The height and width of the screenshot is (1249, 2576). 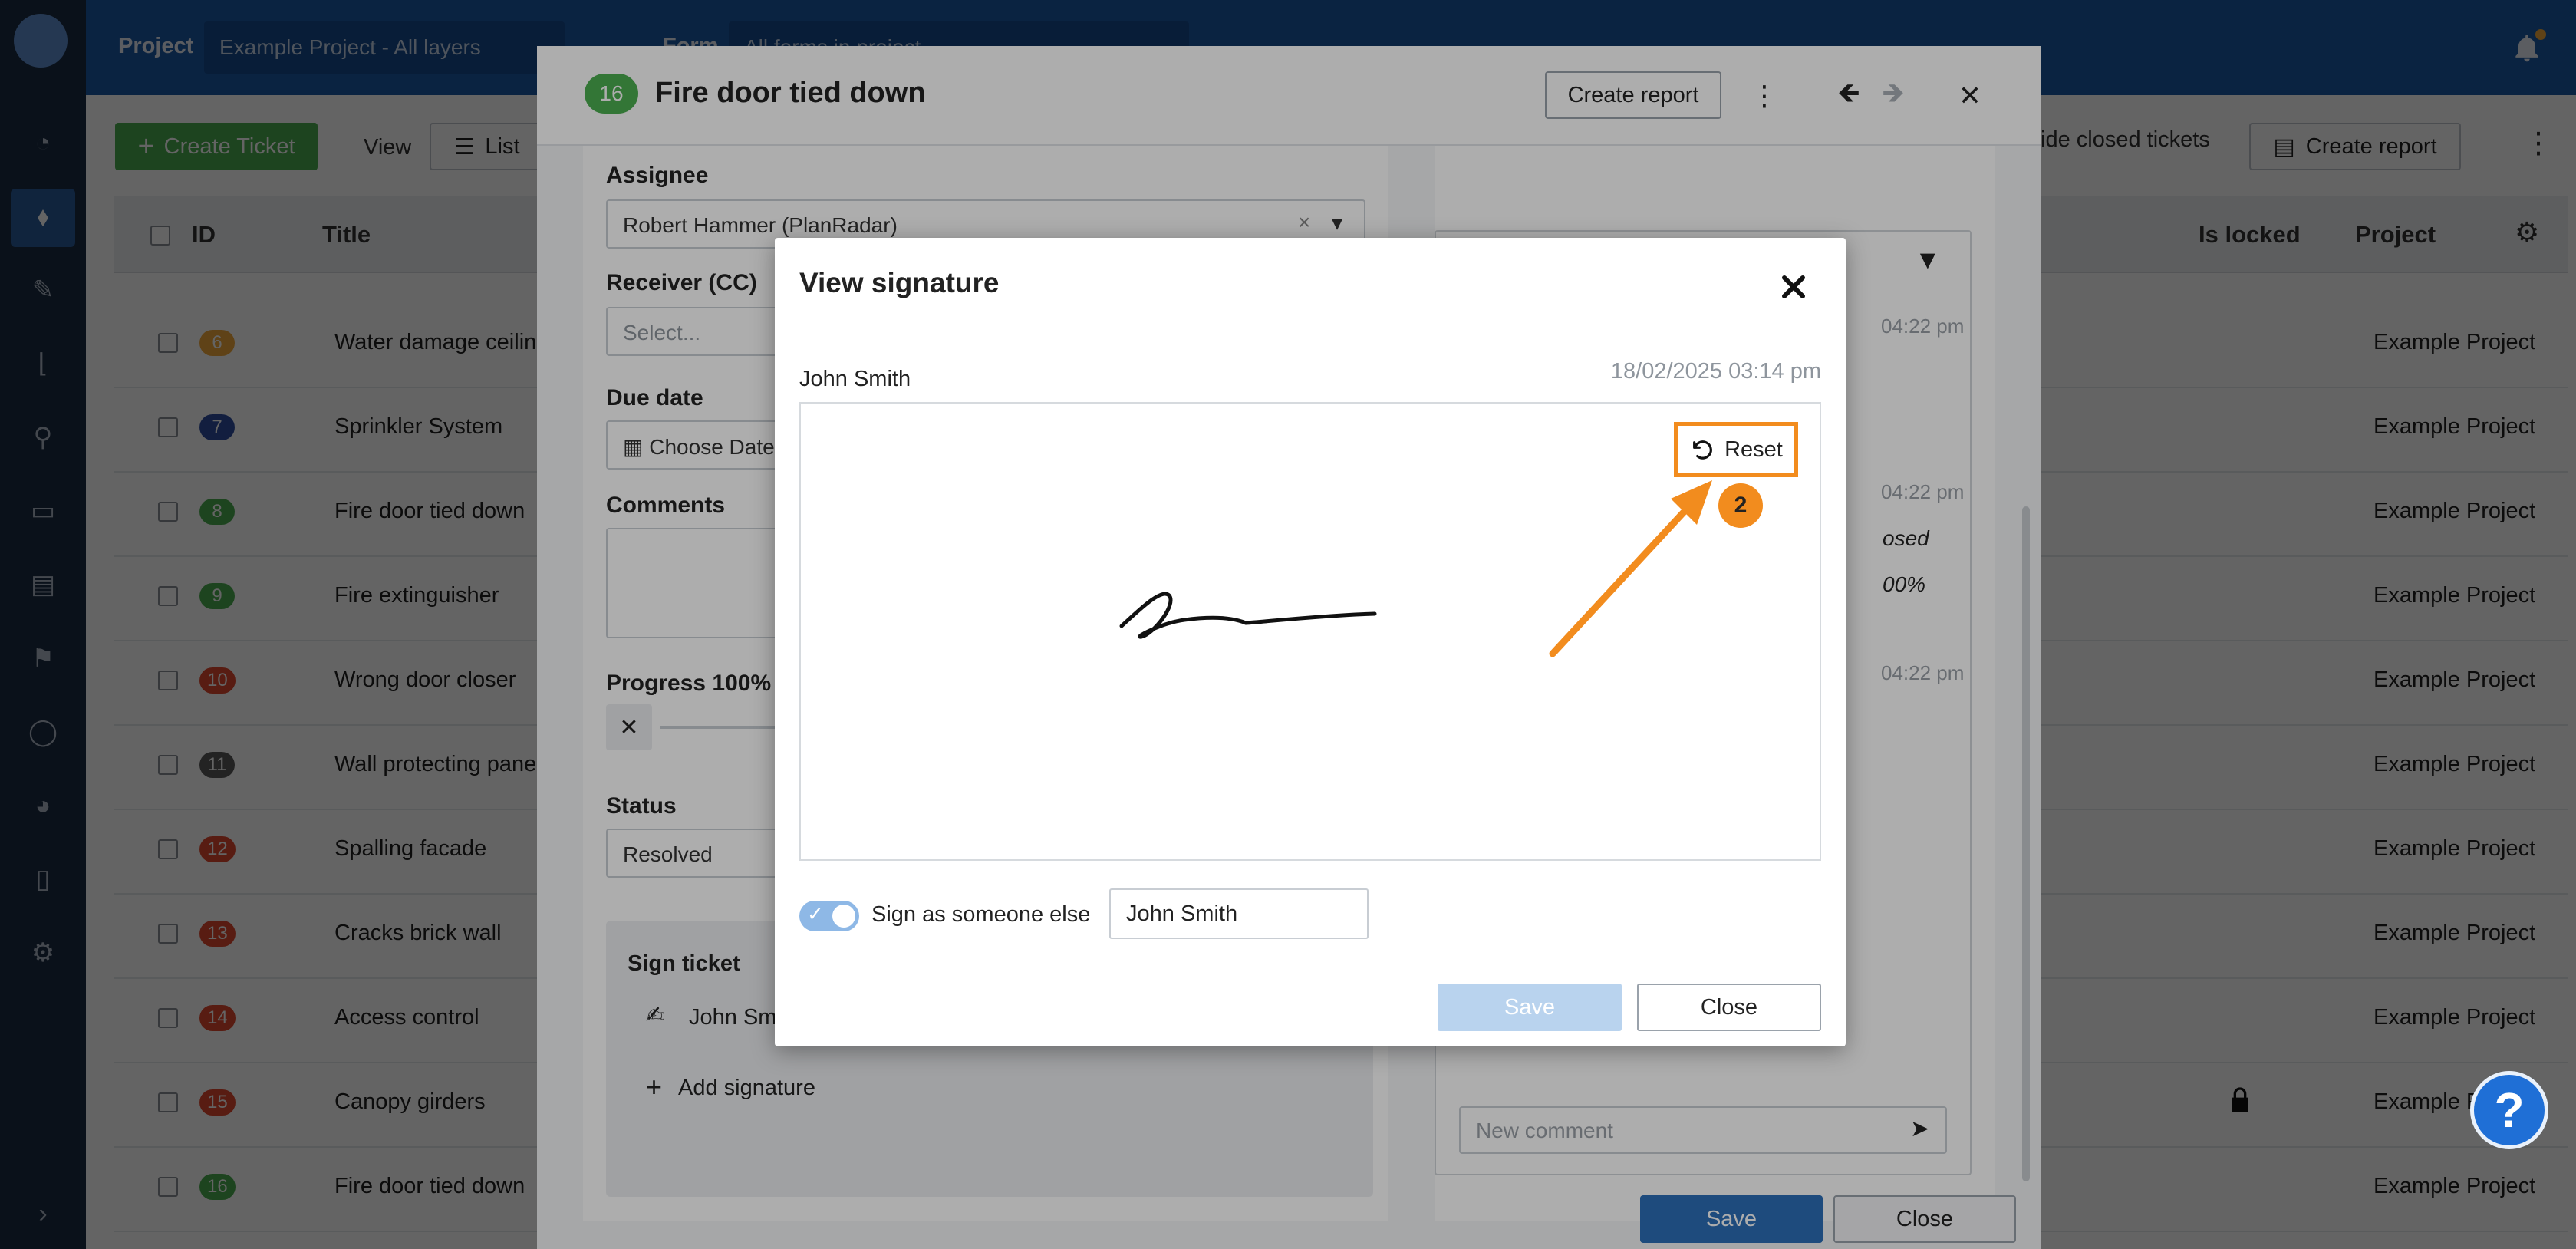 What do you see at coordinates (1753, 449) in the screenshot?
I see `reset-label: Reset` at bounding box center [1753, 449].